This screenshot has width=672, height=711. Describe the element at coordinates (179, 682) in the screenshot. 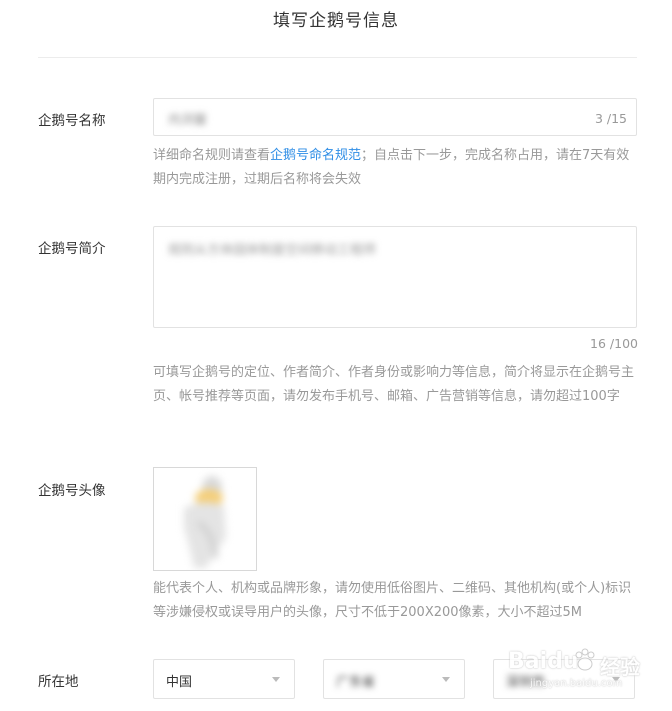

I see `country-select-value: 中国` at that location.